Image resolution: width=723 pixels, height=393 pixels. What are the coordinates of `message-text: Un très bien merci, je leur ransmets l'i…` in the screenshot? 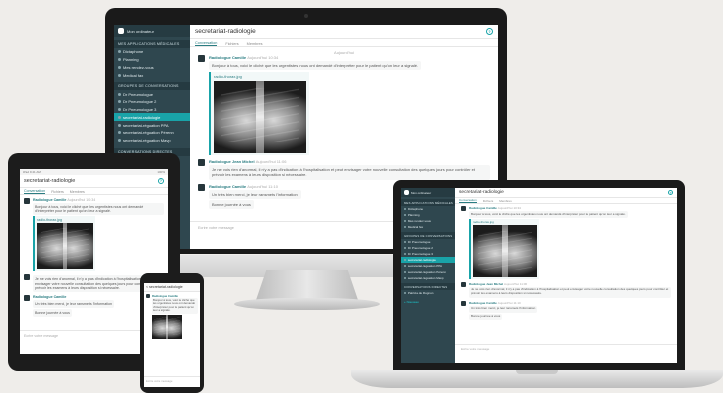 It's located at (73, 304).